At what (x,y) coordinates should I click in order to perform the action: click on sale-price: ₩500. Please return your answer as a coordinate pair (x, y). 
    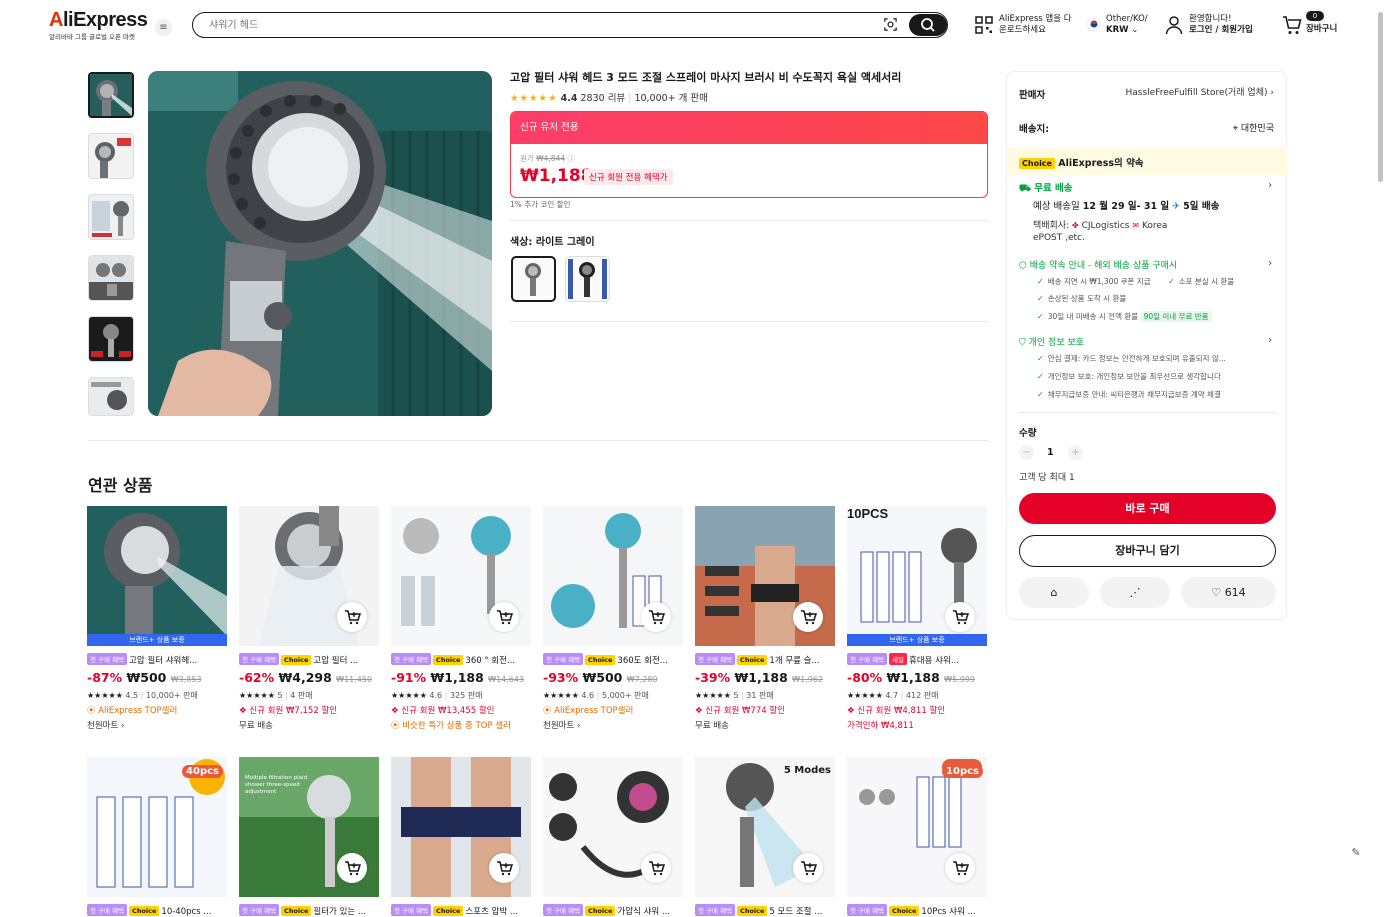
    Looking at the image, I should click on (602, 677).